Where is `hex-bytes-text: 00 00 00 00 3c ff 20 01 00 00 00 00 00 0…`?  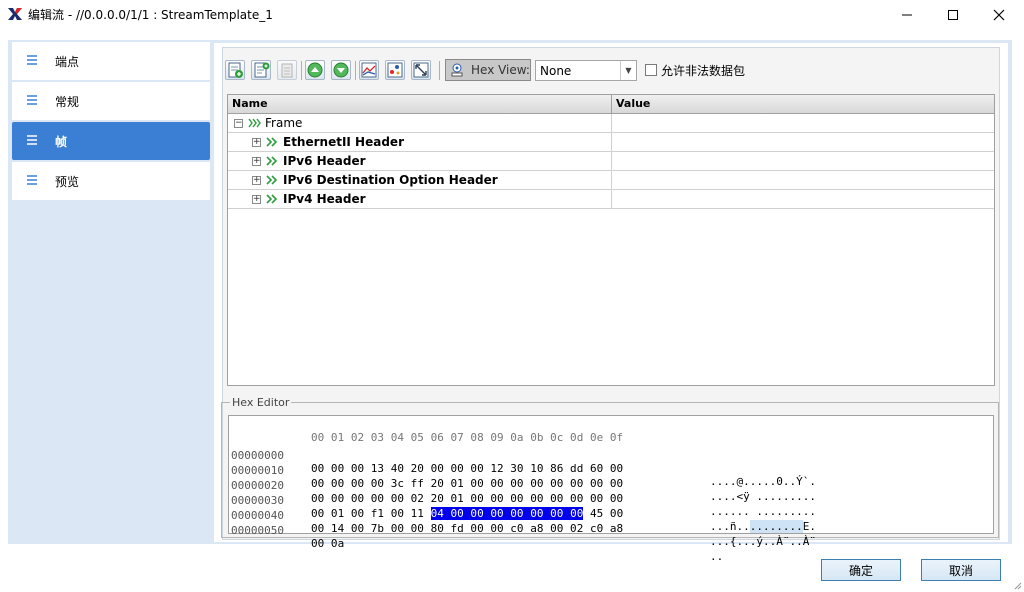
hex-bytes-text: 00 00 00 00 3c ff 20 01 00 00 00 00 00 0… is located at coordinates (467, 483).